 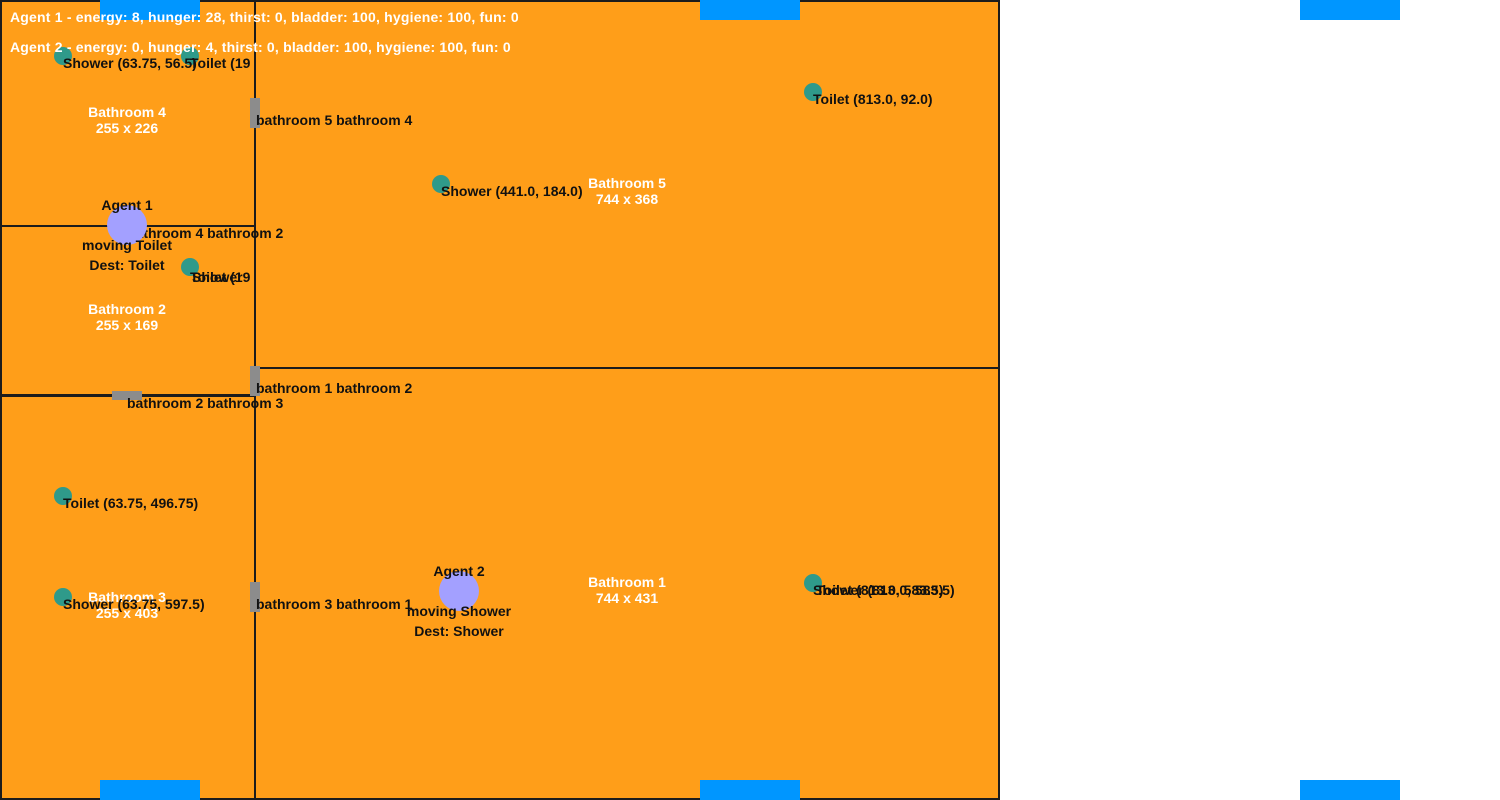 I want to click on agent-2-state: moving Shower, so click(x=459, y=611).